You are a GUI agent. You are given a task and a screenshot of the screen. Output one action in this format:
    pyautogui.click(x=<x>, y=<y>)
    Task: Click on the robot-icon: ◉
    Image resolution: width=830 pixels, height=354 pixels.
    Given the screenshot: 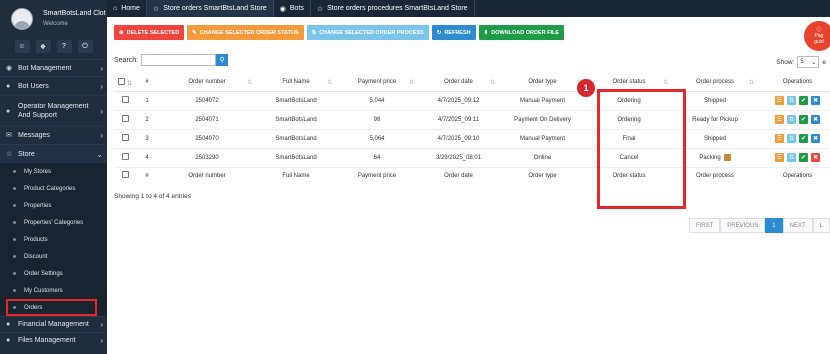 What is the action you would take?
    pyautogui.click(x=9, y=68)
    